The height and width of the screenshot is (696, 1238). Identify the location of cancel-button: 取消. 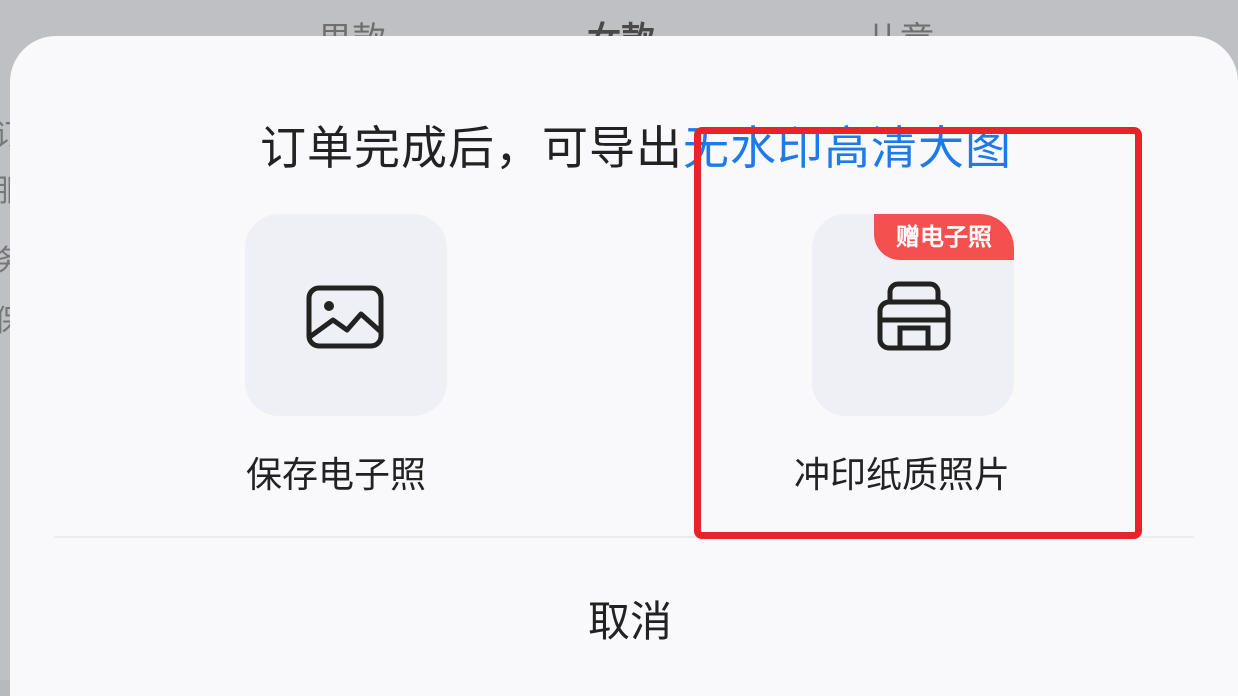
(630, 618).